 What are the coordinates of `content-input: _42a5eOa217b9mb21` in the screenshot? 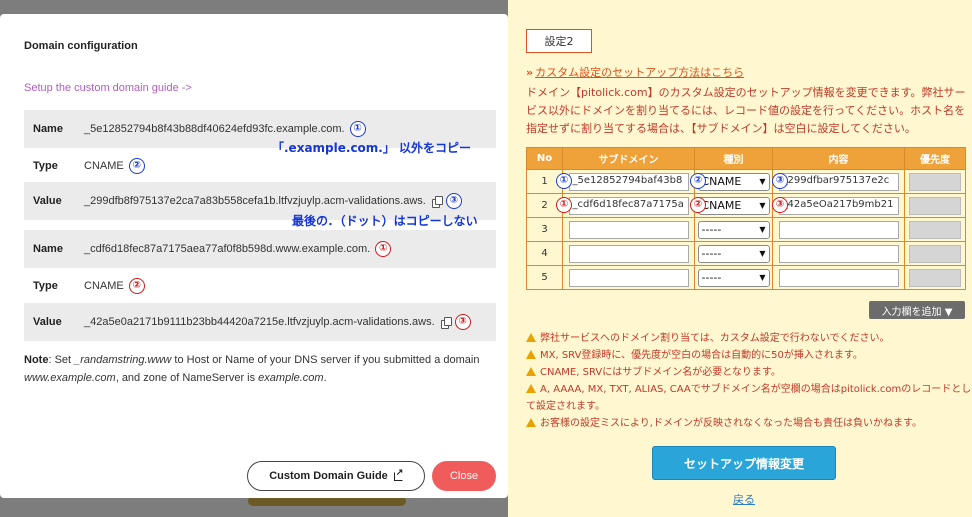 It's located at (838, 205).